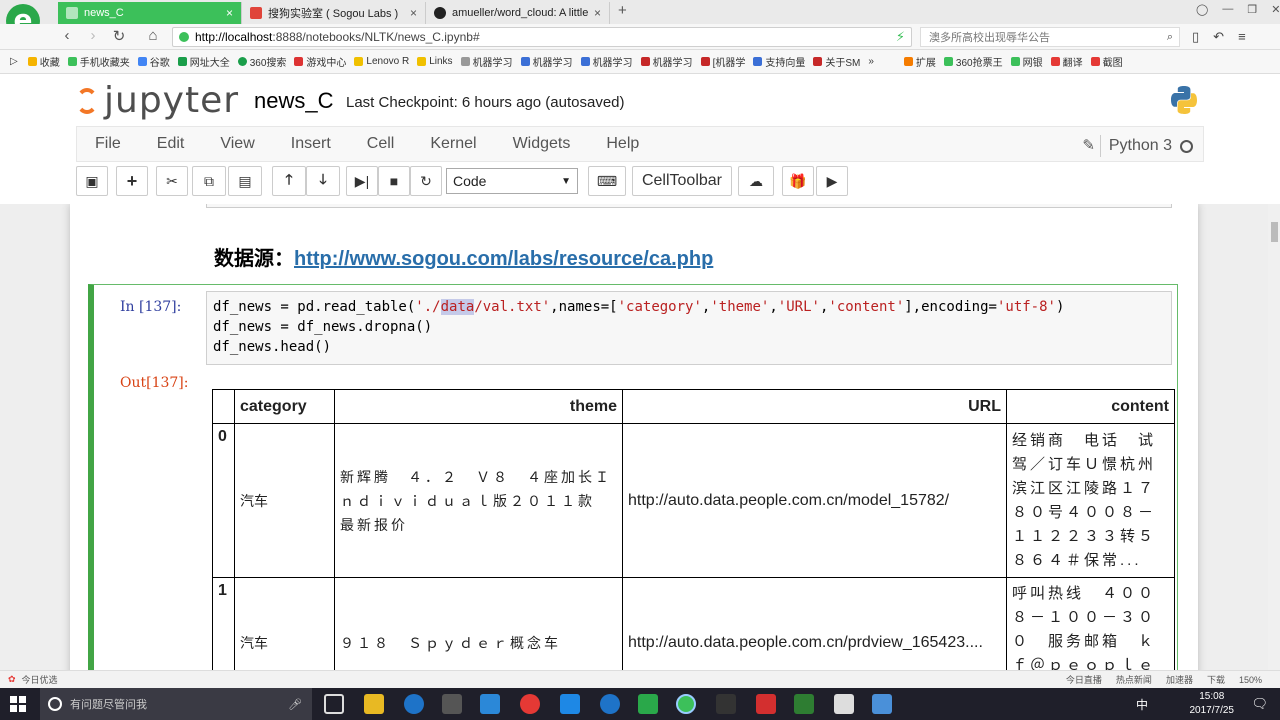 The height and width of the screenshot is (720, 1280). What do you see at coordinates (1218, 37) in the screenshot?
I see `undo-icon: ↶` at bounding box center [1218, 37].